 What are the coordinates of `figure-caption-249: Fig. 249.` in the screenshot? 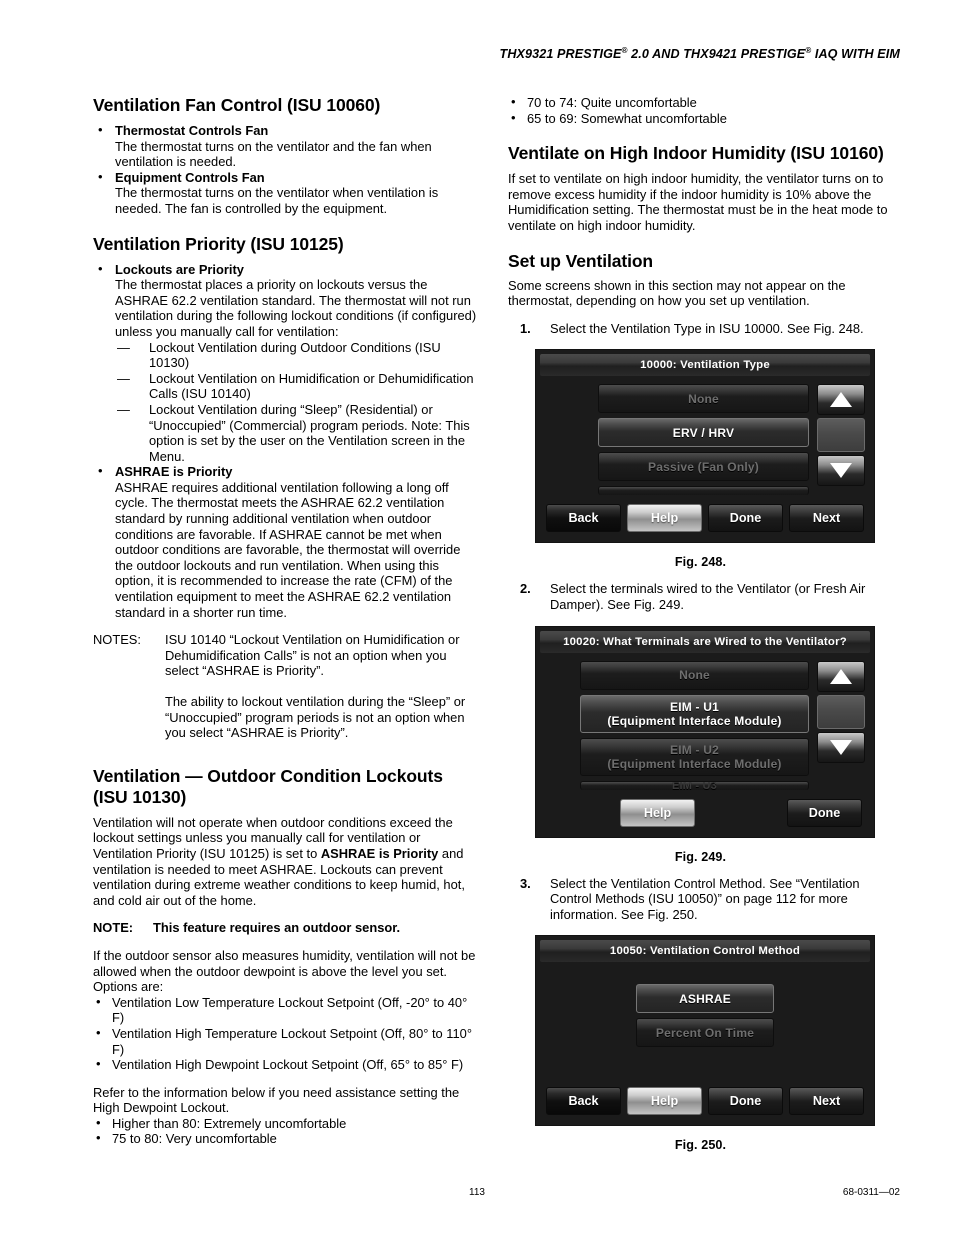 It's located at (700, 856).